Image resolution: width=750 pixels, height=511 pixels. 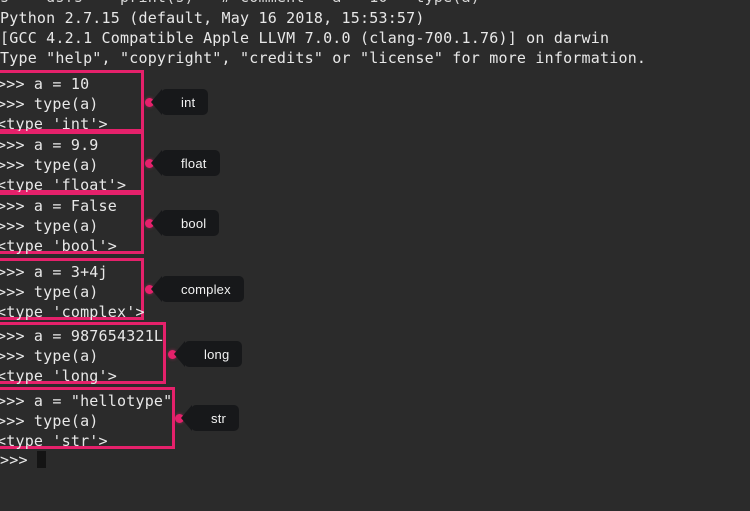 I want to click on callout-bool: bool, so click(x=182, y=223).